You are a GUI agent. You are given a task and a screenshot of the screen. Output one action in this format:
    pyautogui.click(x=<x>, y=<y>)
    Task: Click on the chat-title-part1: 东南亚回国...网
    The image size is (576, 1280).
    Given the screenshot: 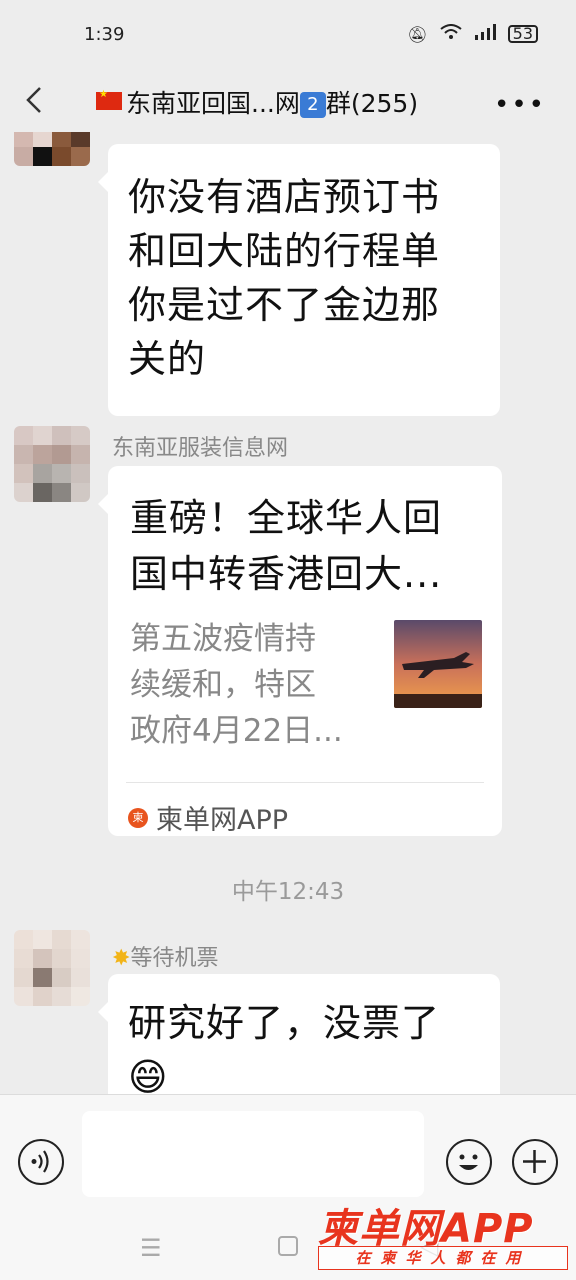 What is the action you would take?
    pyautogui.click(x=213, y=103)
    